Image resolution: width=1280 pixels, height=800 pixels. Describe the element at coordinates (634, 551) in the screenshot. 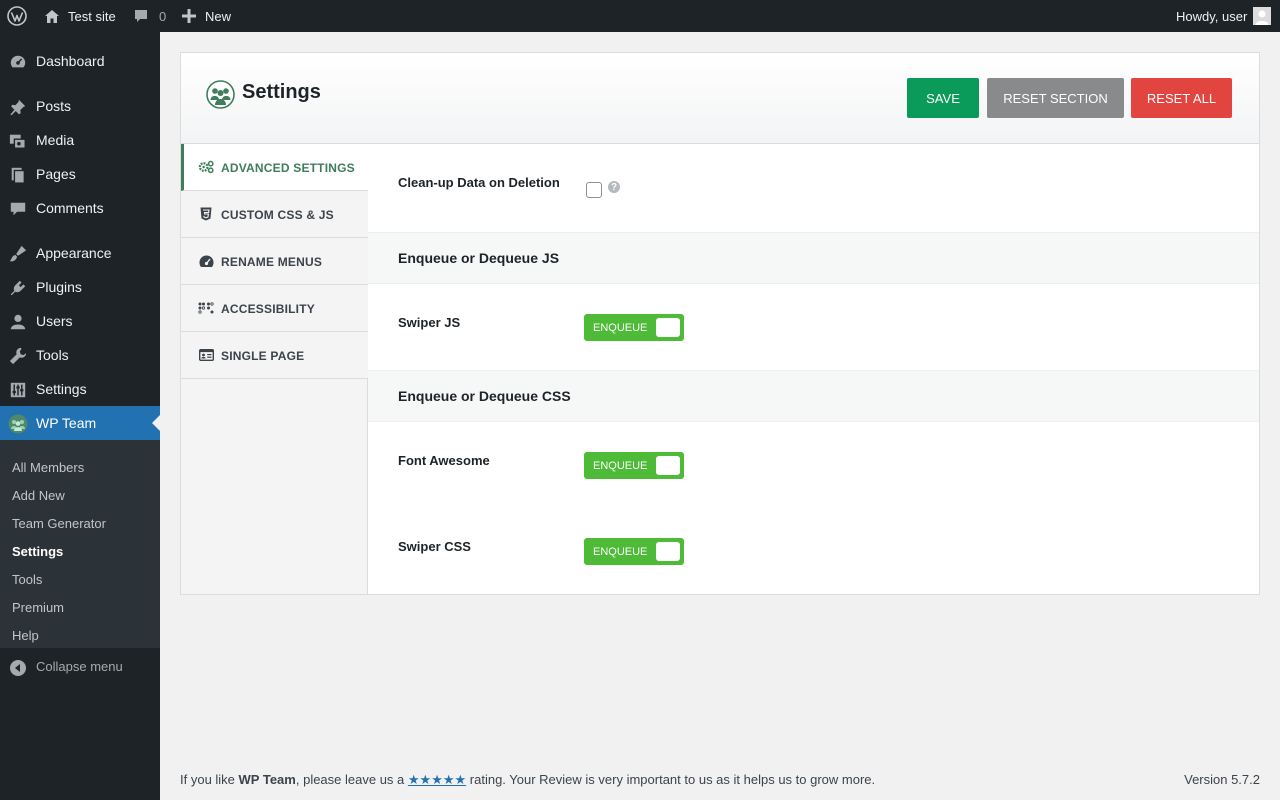

I see `swiper-css-toggle: ENQUEUE` at that location.